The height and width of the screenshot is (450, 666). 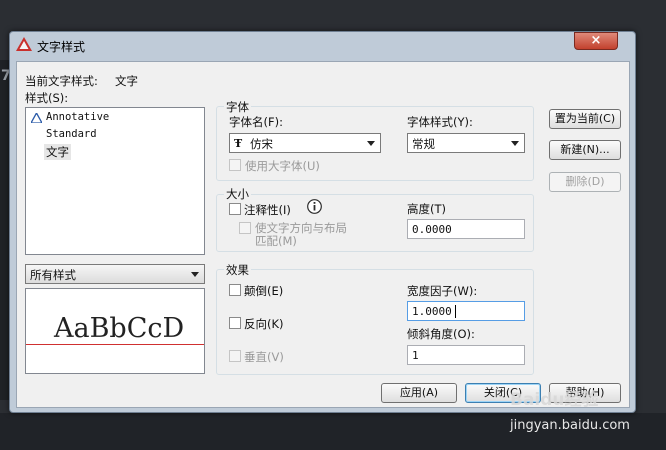 What do you see at coordinates (235, 290) in the screenshot?
I see `upside-down-checkbox` at bounding box center [235, 290].